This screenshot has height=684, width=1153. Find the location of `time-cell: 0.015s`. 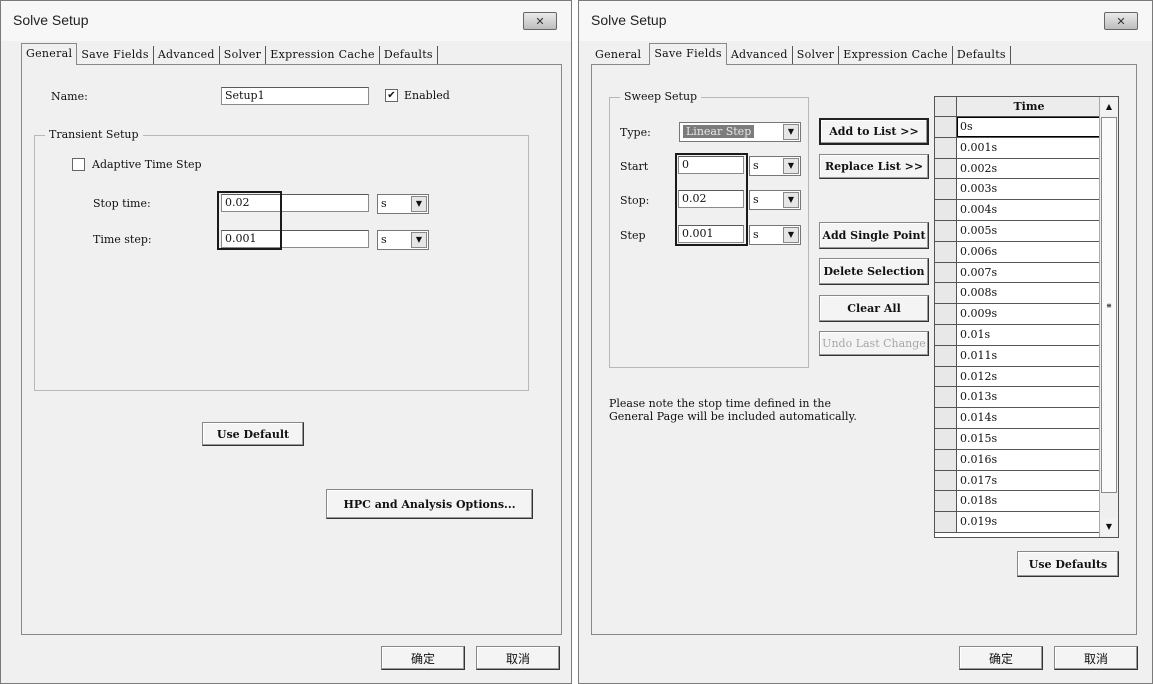

time-cell: 0.015s is located at coordinates (1029, 439).